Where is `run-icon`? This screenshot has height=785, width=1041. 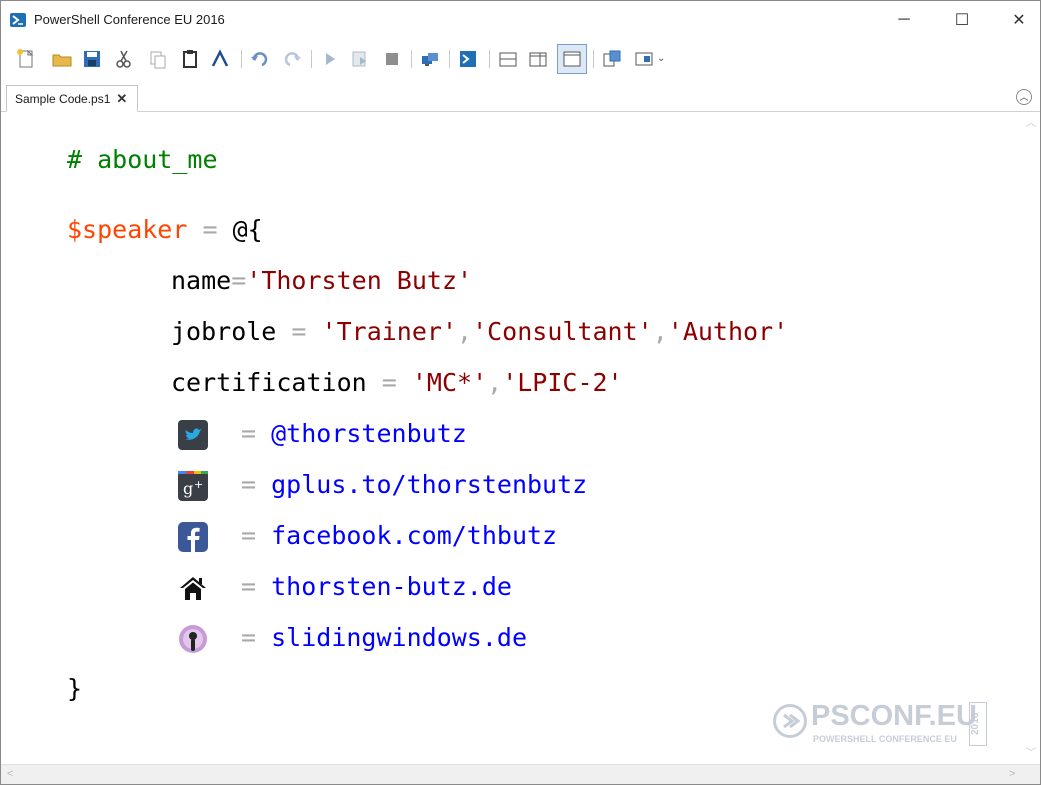
run-icon is located at coordinates (330, 59).